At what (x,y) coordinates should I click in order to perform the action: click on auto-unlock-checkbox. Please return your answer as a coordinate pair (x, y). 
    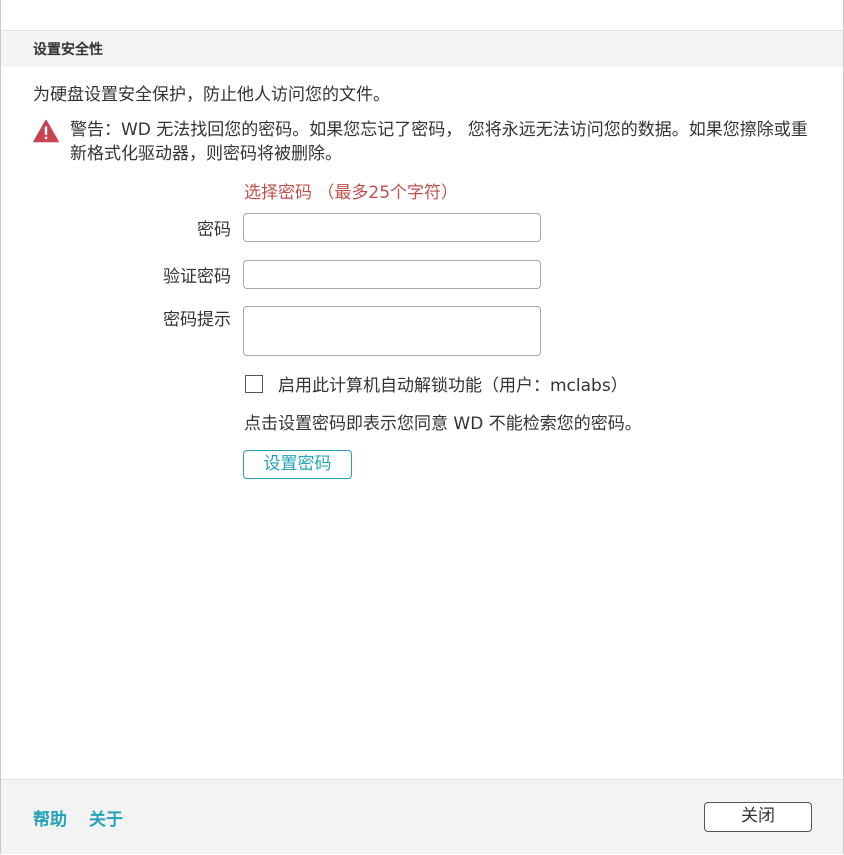
    Looking at the image, I should click on (254, 384).